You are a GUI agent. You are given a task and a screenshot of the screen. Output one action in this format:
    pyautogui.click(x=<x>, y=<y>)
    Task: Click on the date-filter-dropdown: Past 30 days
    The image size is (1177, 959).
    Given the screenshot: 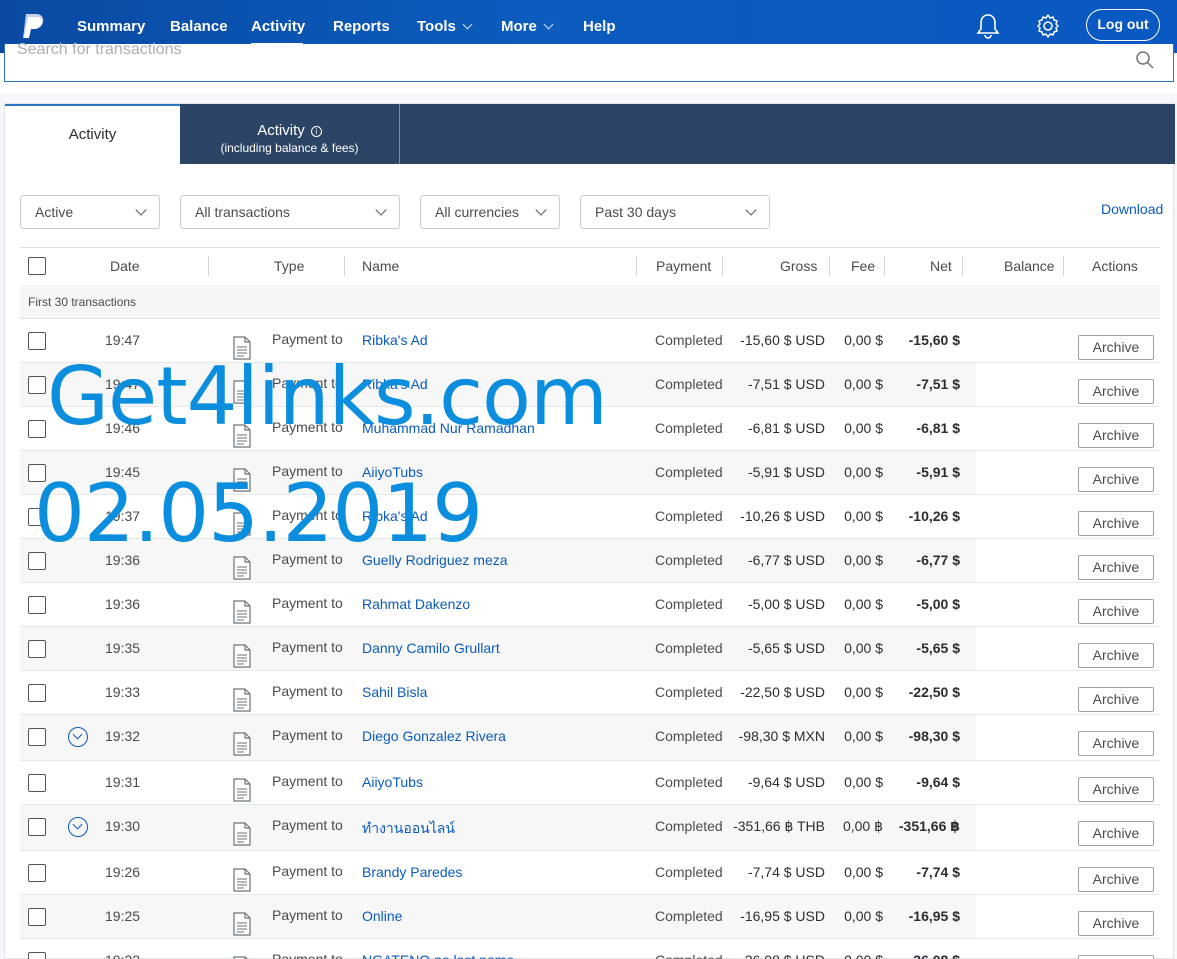 What is the action you would take?
    pyautogui.click(x=675, y=212)
    